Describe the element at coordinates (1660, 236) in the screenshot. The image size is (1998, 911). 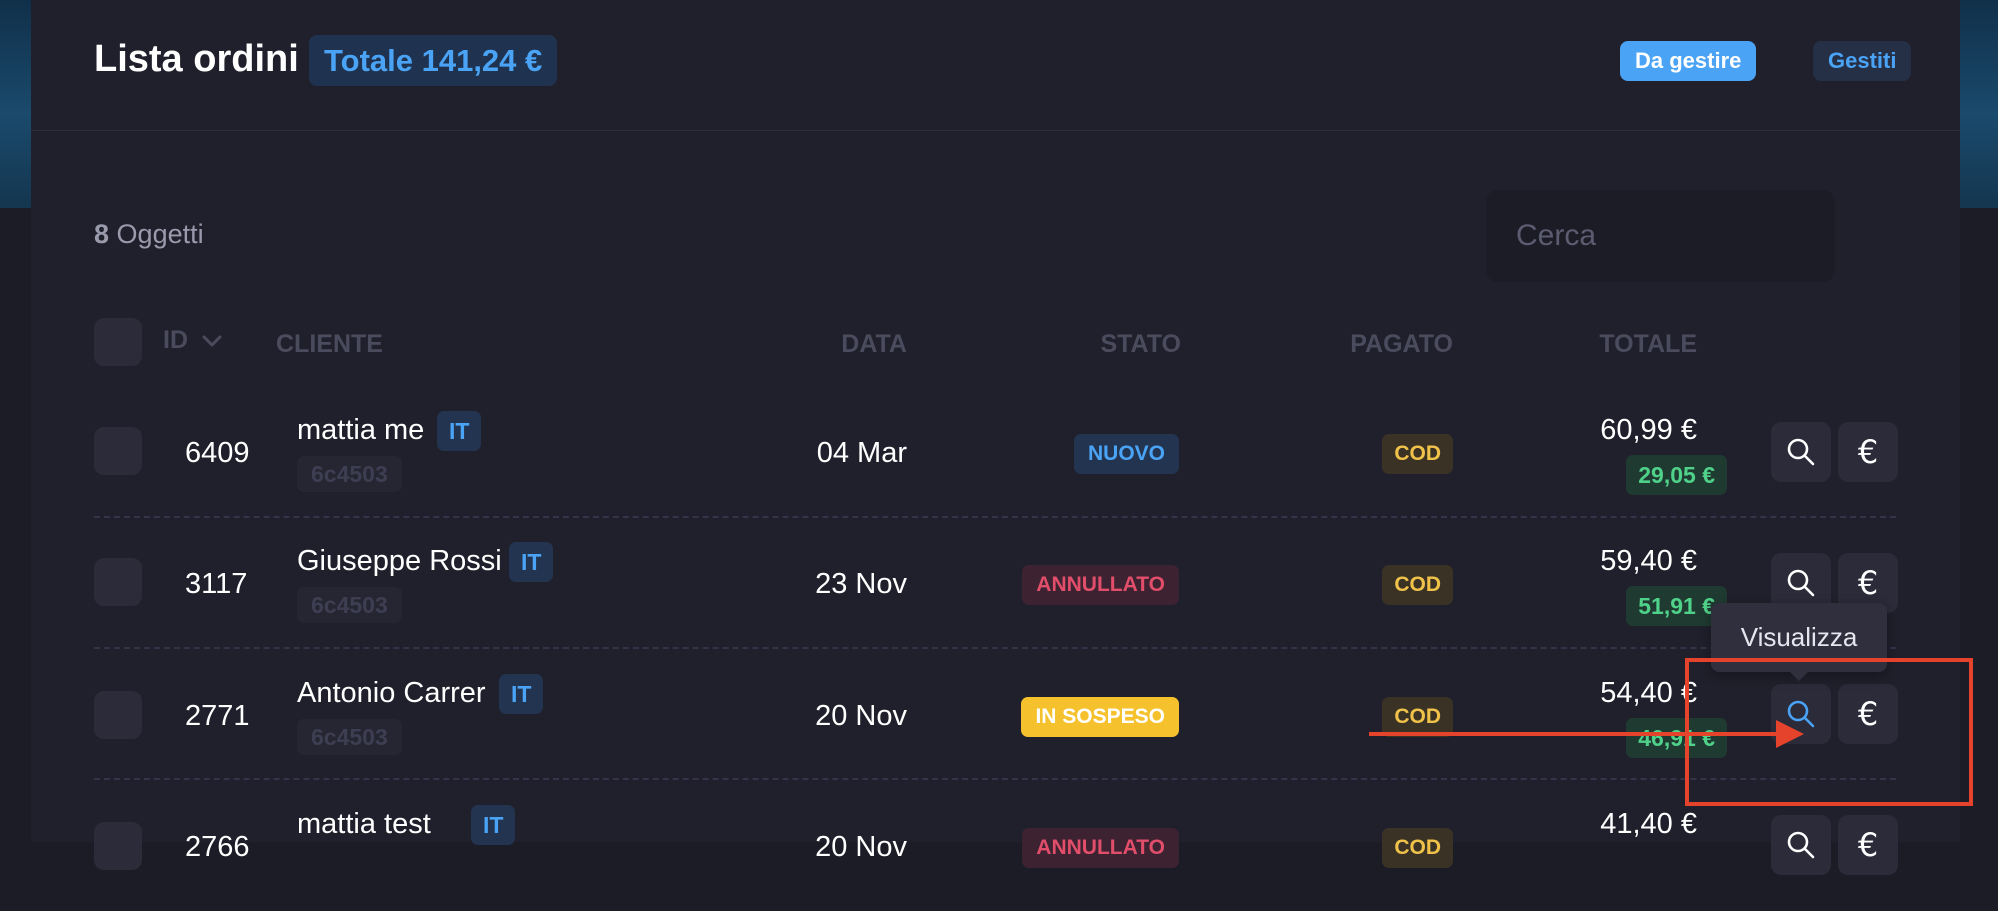
I see `search-input` at that location.